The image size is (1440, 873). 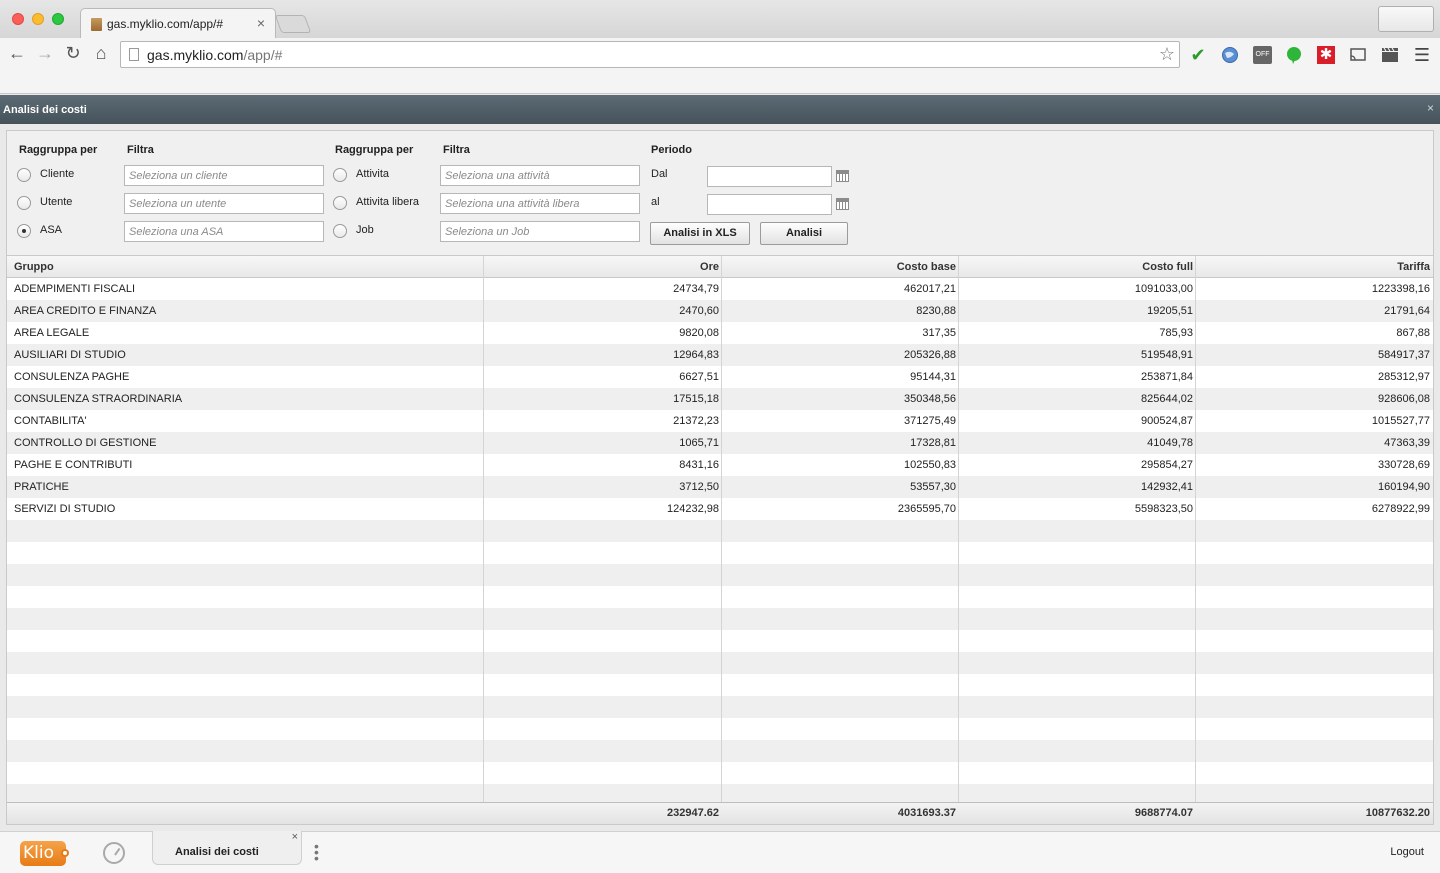 I want to click on window-title: Analisi dei costi, so click(x=45, y=110).